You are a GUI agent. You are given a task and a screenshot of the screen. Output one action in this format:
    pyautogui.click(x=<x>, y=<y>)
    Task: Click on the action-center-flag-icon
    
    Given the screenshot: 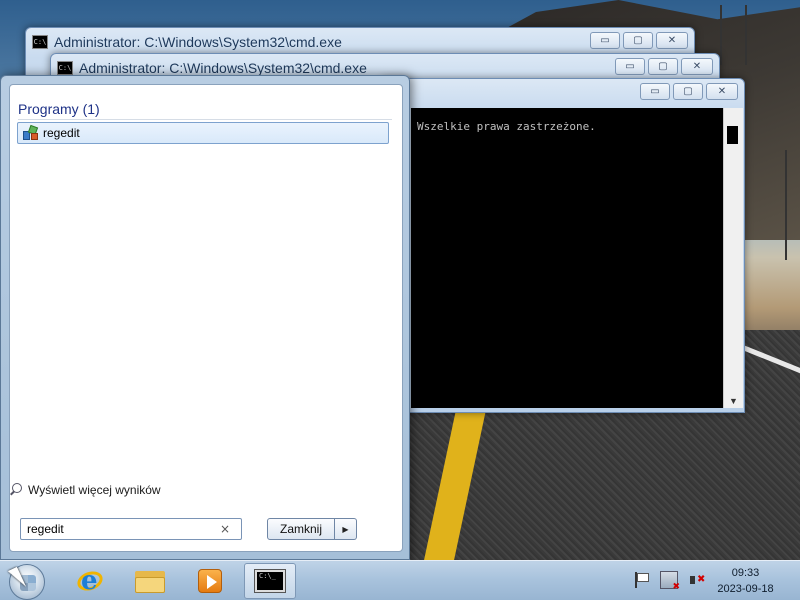 What is the action you would take?
    pyautogui.click(x=641, y=580)
    